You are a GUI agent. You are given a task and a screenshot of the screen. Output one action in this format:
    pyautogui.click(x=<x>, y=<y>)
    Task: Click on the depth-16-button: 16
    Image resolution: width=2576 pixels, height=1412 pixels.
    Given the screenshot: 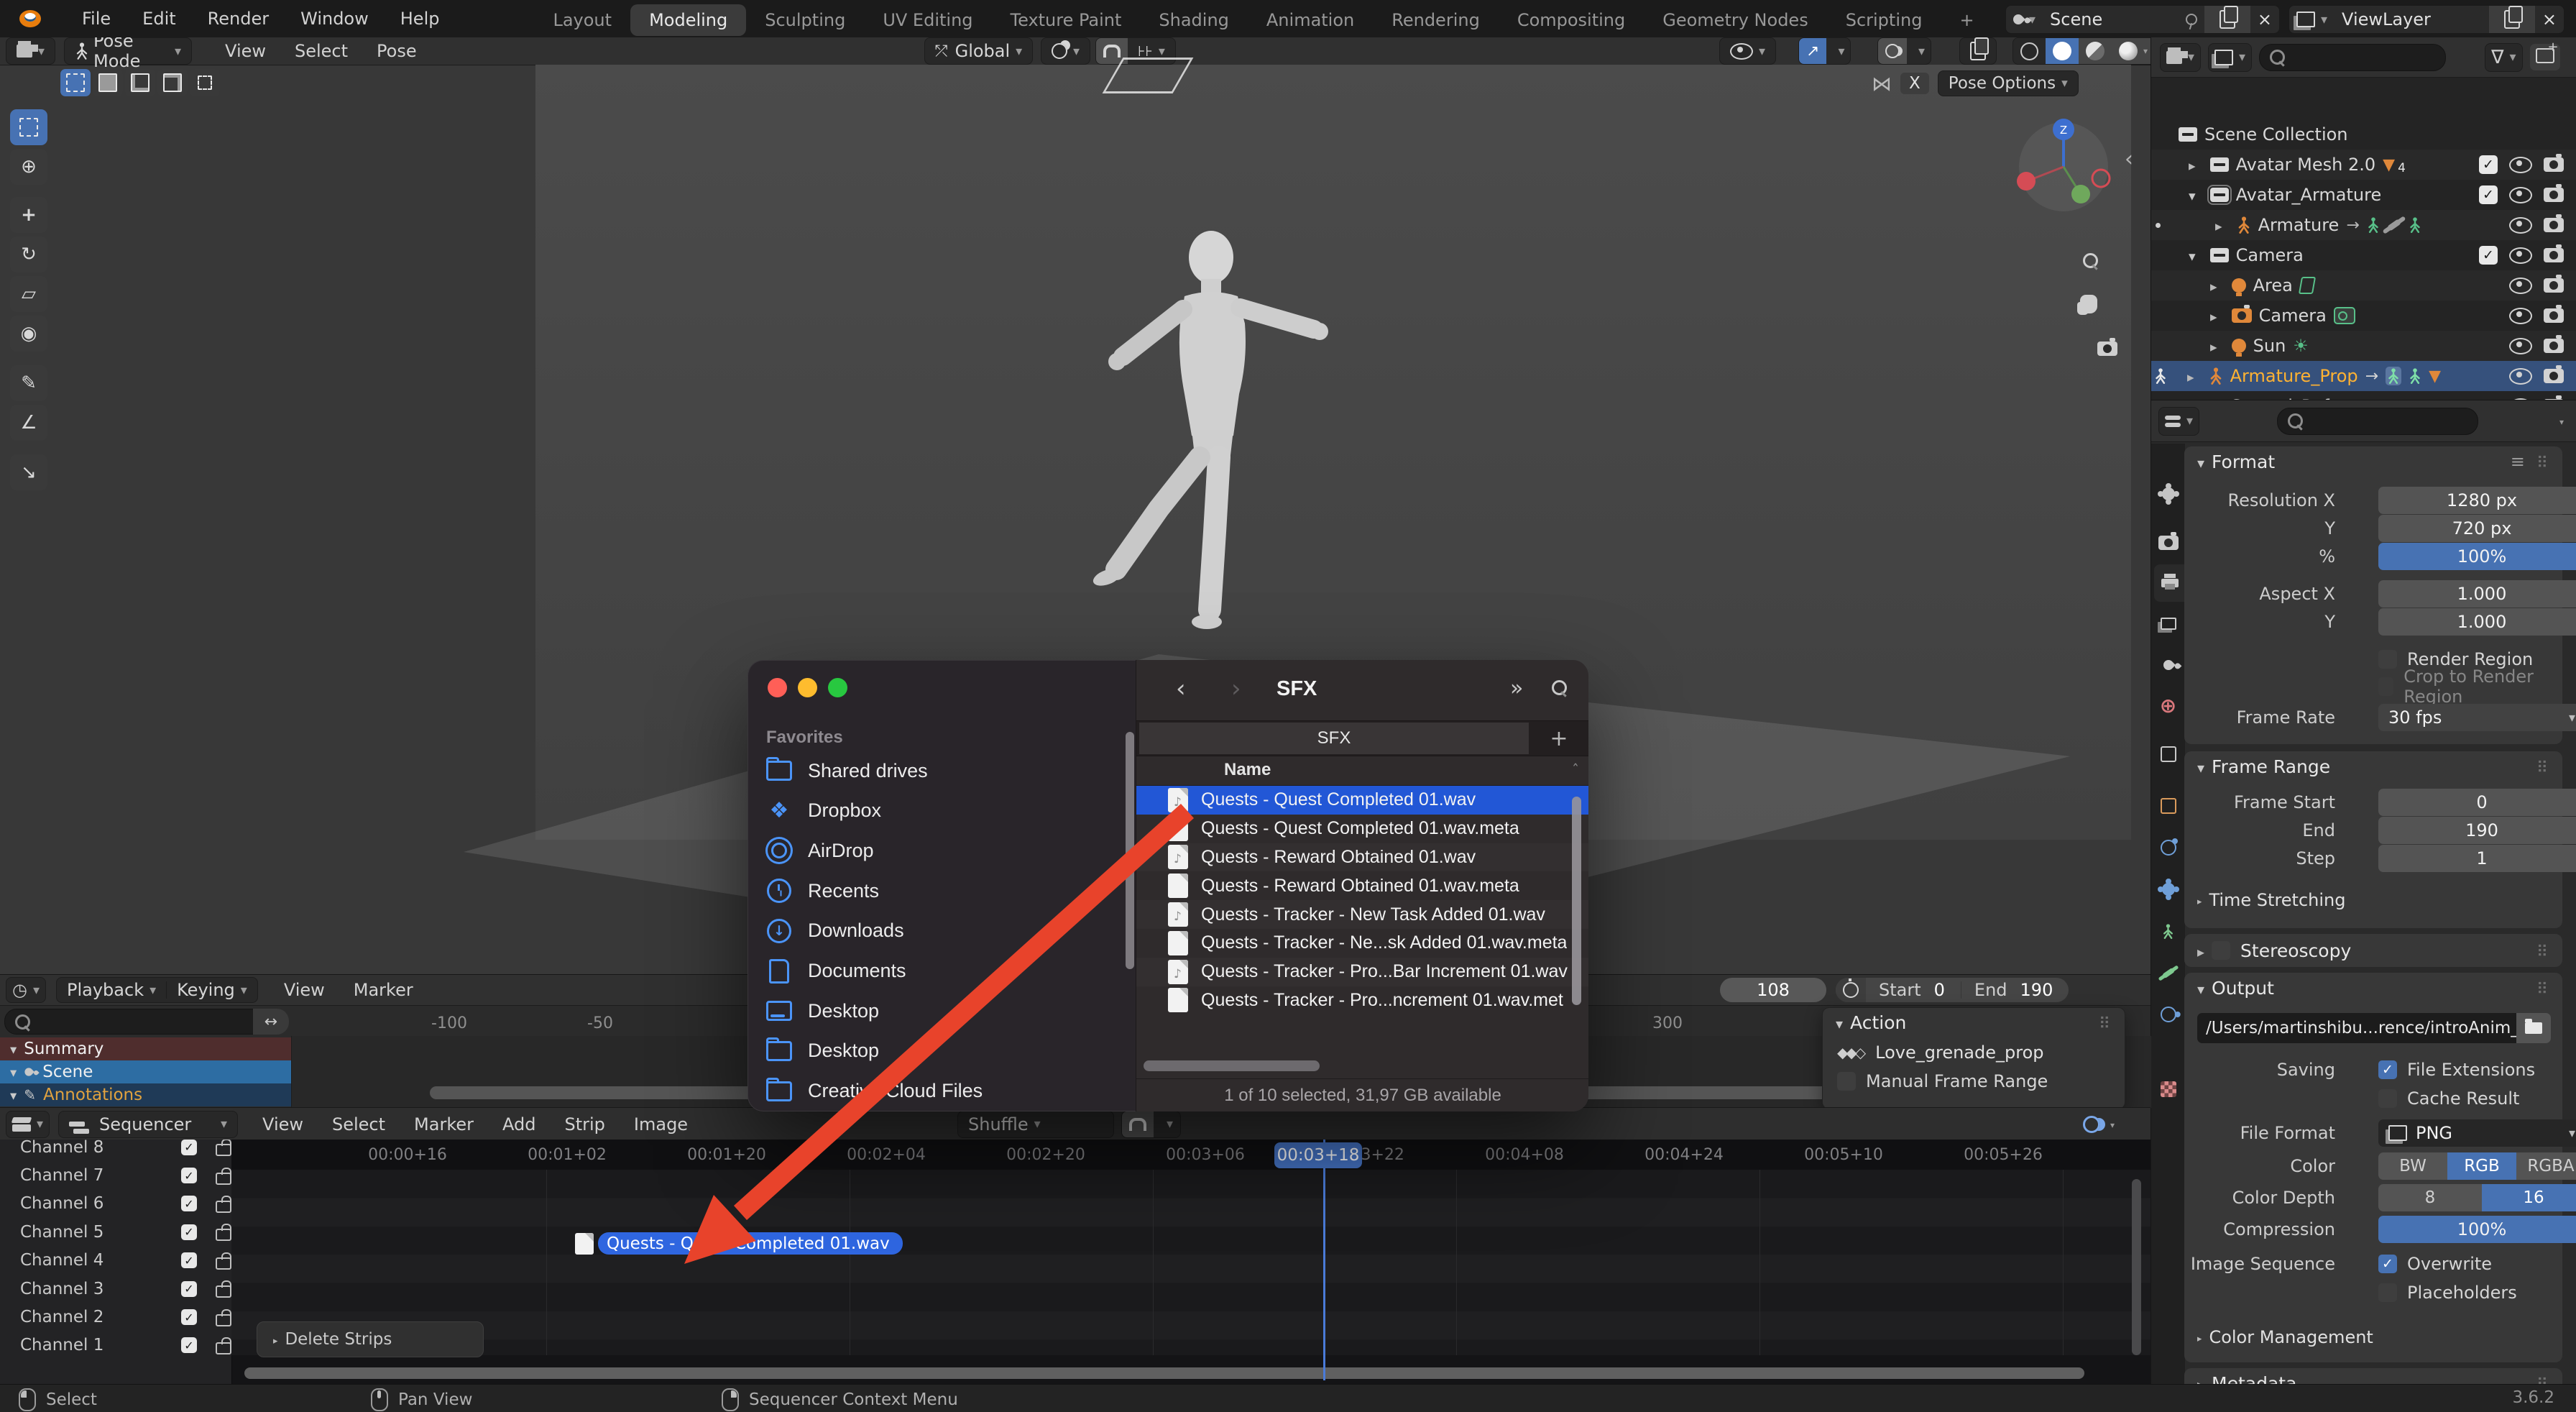 What is the action you would take?
    pyautogui.click(x=2529, y=1197)
    